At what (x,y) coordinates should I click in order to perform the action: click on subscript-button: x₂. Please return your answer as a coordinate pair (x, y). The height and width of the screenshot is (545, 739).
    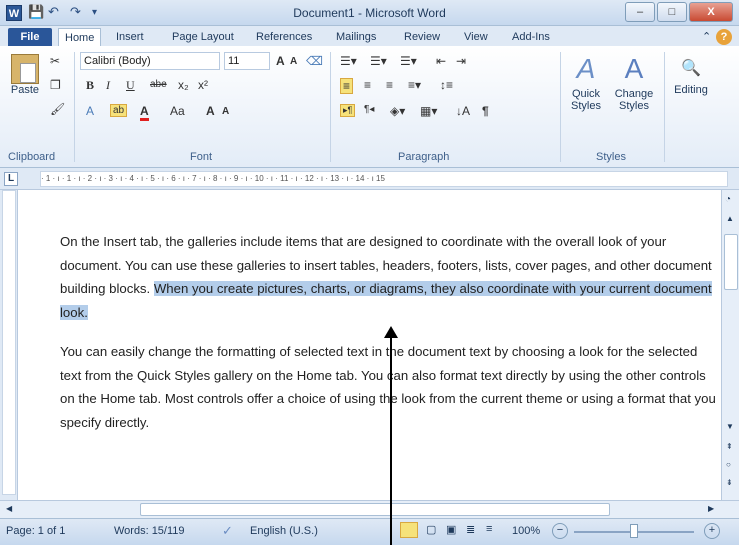
    Looking at the image, I should click on (183, 85).